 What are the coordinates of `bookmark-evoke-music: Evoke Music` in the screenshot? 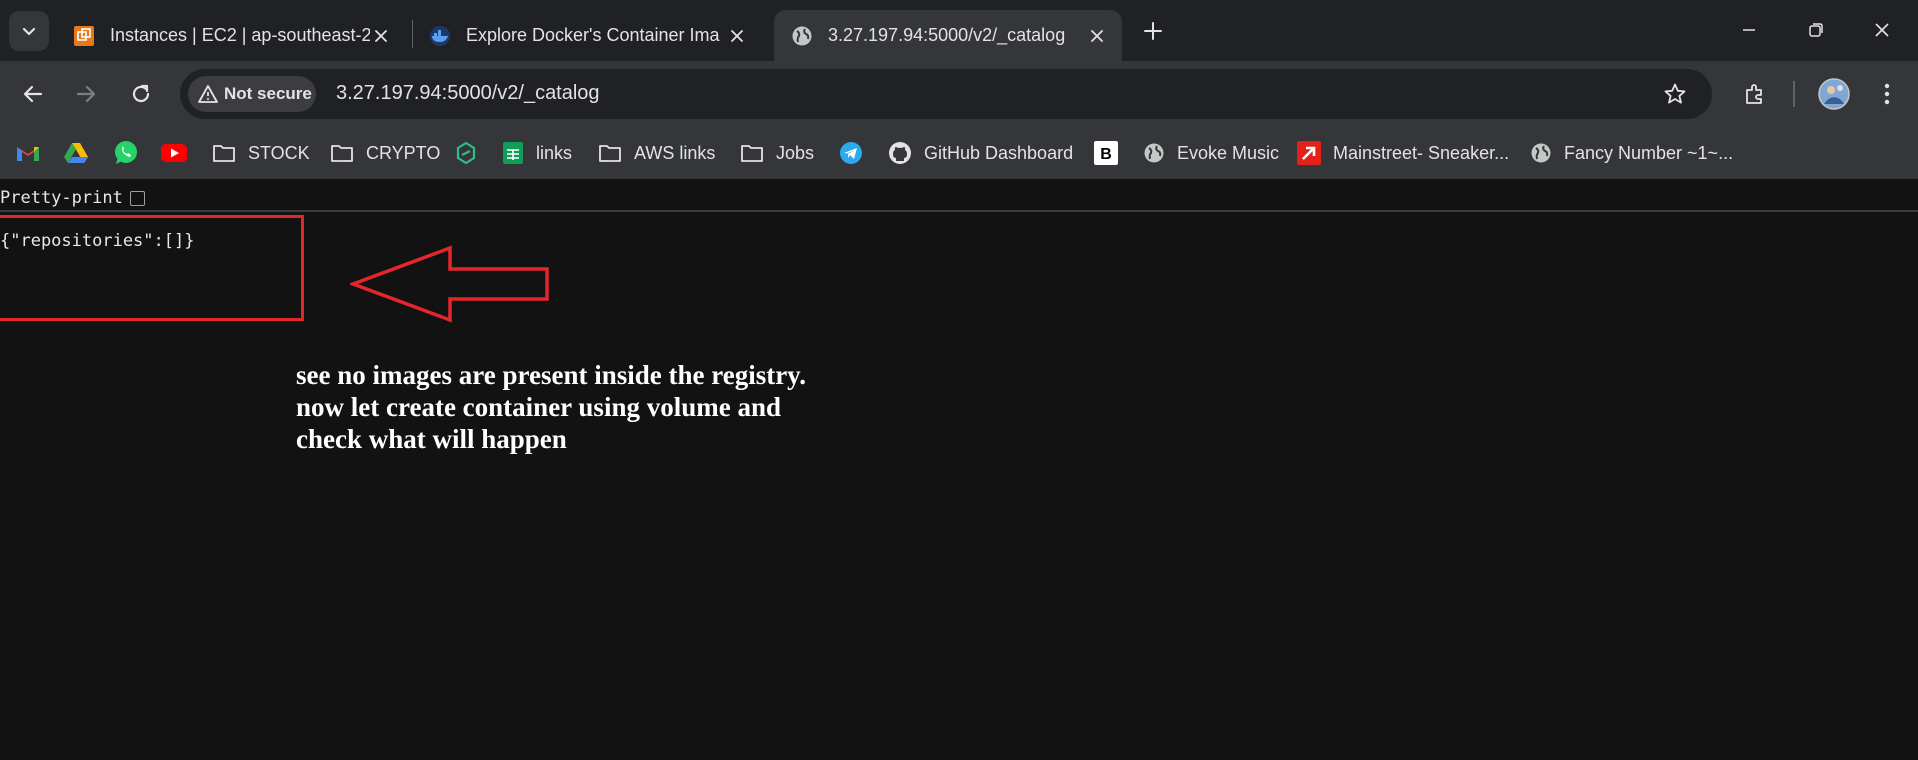 It's located at (1211, 153).